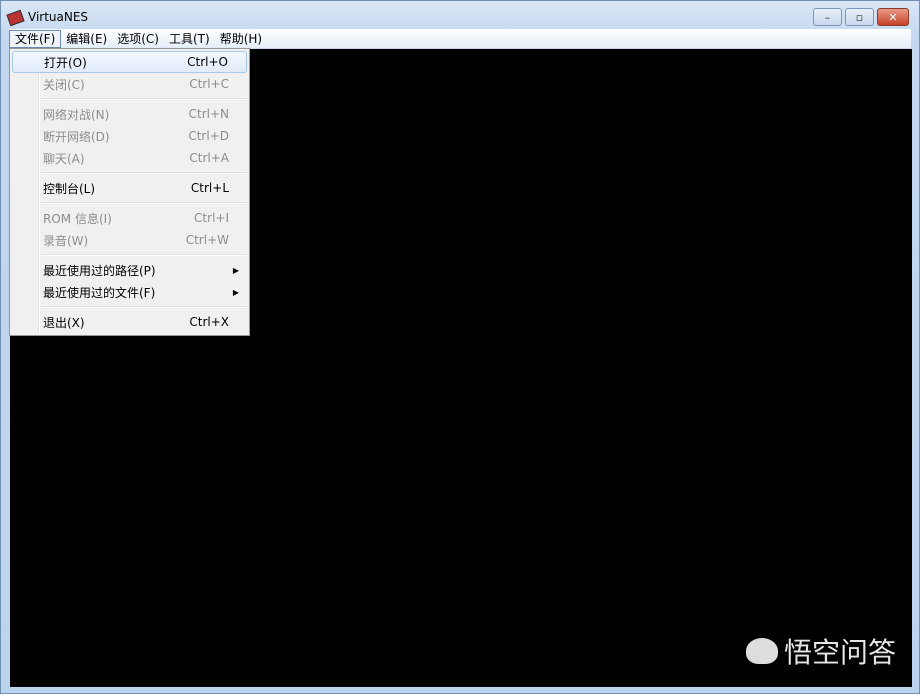 Image resolution: width=920 pixels, height=694 pixels. What do you see at coordinates (208, 114) in the screenshot?
I see `menu-item-shortcut: Ctrl+N` at bounding box center [208, 114].